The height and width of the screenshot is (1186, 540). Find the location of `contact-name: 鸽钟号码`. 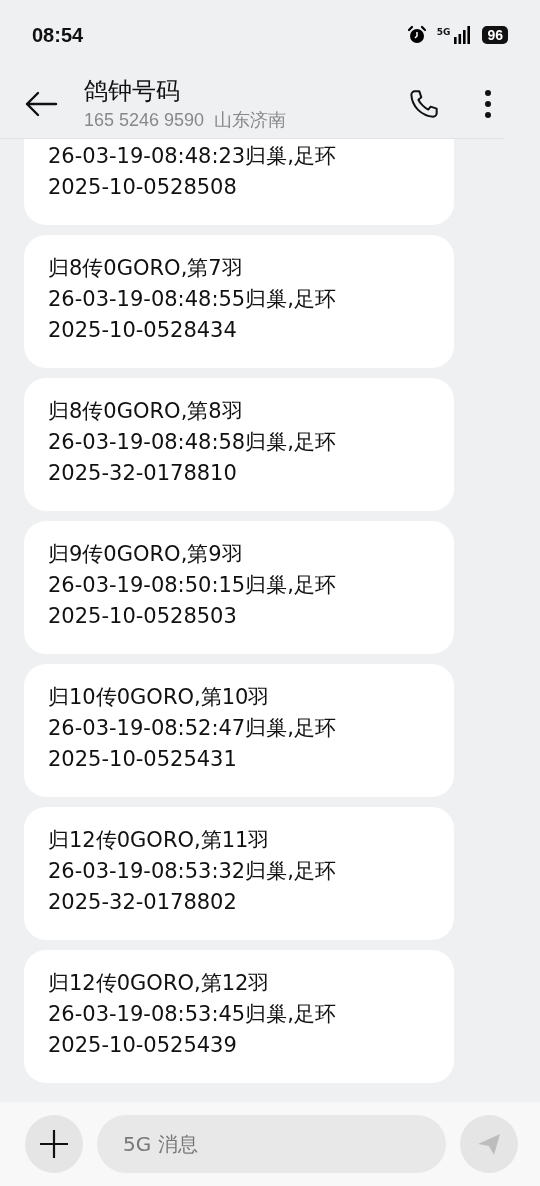

contact-name: 鸽钟号码 is located at coordinates (132, 91).